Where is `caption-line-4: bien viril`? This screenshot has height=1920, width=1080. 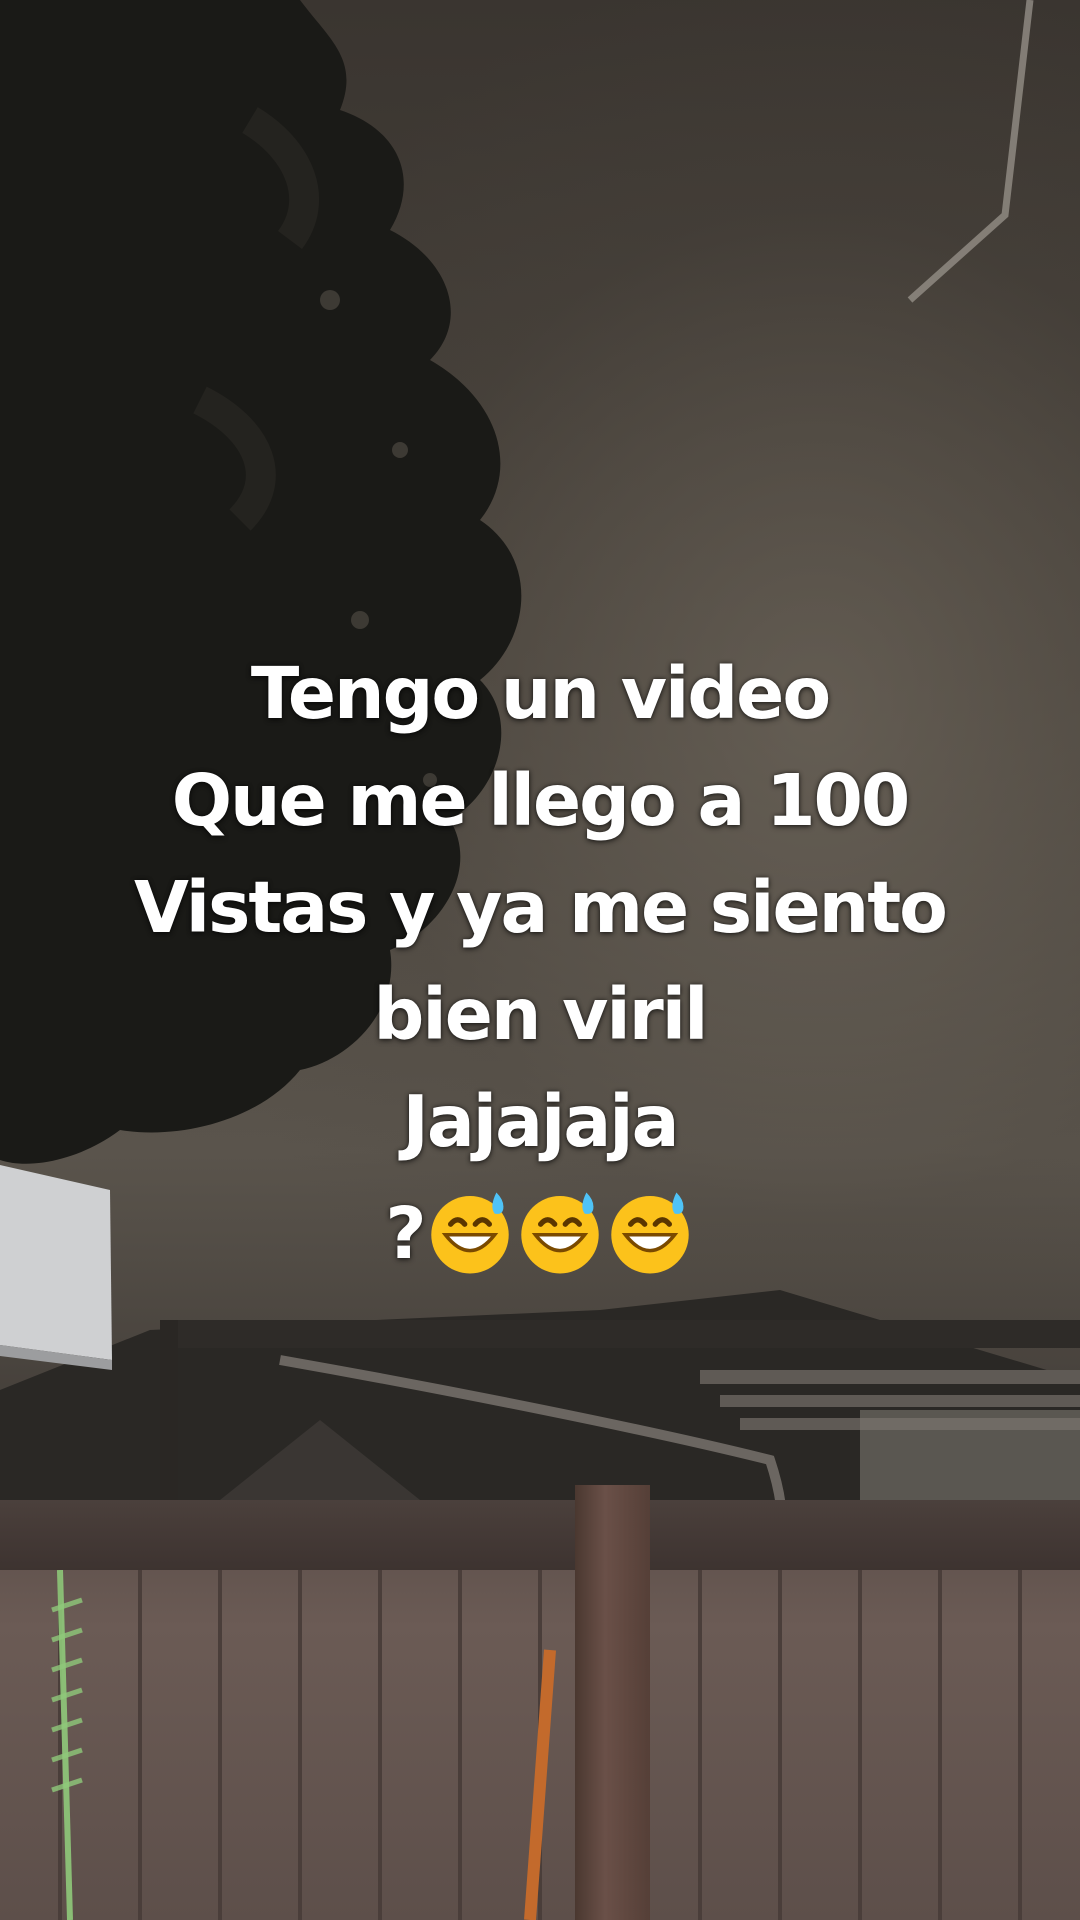
caption-line-4: bien viril is located at coordinates (541, 1014).